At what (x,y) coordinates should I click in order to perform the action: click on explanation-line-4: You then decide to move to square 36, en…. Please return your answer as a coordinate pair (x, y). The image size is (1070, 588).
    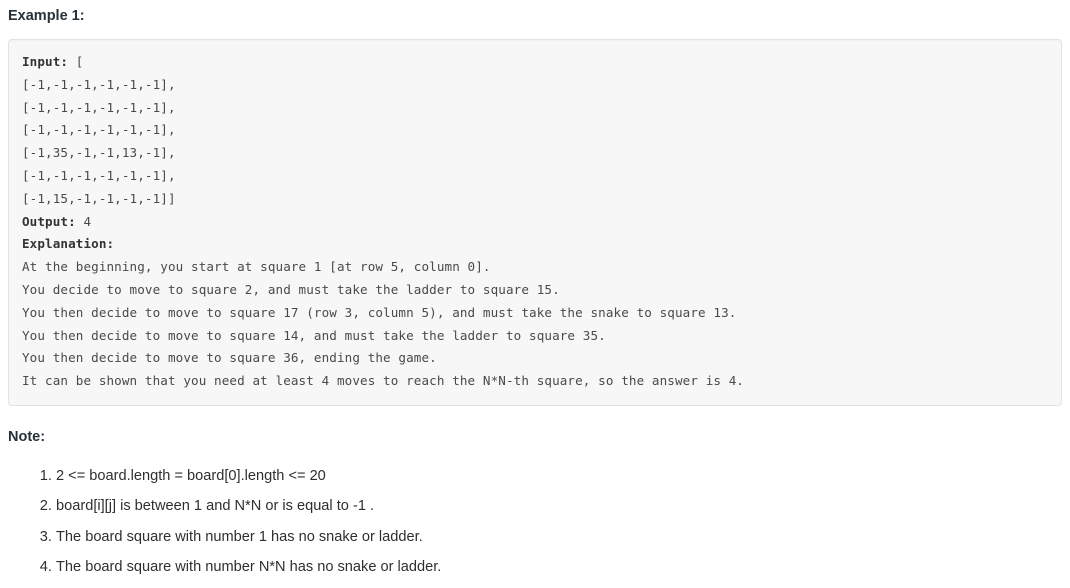
    Looking at the image, I should click on (229, 358).